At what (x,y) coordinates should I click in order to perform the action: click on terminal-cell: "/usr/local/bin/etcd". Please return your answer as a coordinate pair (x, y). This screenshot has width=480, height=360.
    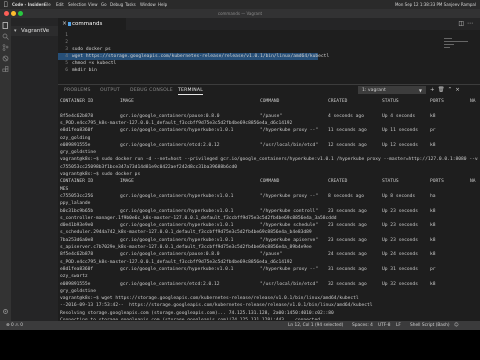
    Looking at the image, I should click on (289, 284).